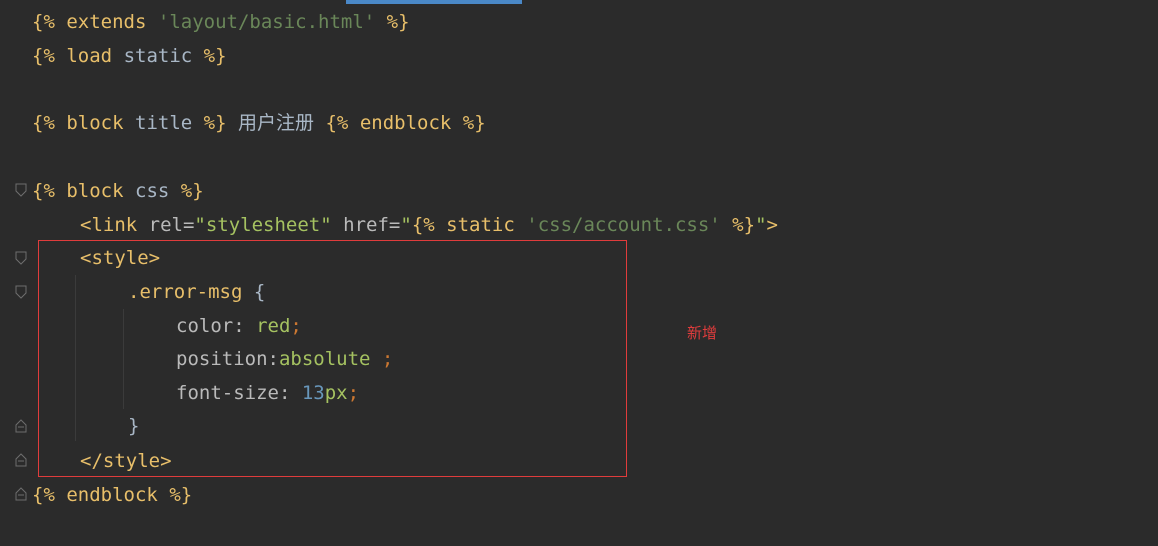 Image resolution: width=1158 pixels, height=546 pixels. What do you see at coordinates (164, 123) in the screenshot?
I see `template-arg: title` at bounding box center [164, 123].